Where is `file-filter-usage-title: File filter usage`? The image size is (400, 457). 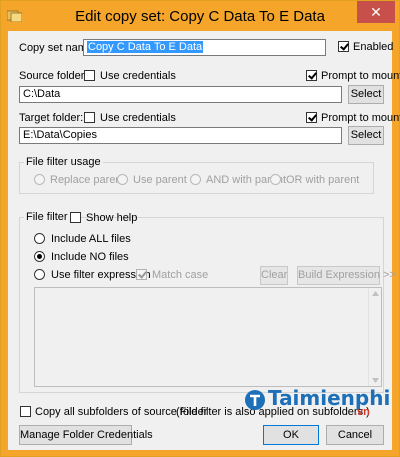
file-filter-usage-title: File filter usage is located at coordinates (63, 162).